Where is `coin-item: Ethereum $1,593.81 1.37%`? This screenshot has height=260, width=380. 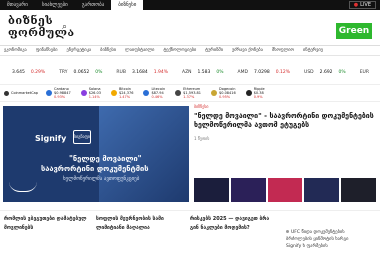 coin-item: Ethereum $1,593.81 1.37% is located at coordinates (189, 93).